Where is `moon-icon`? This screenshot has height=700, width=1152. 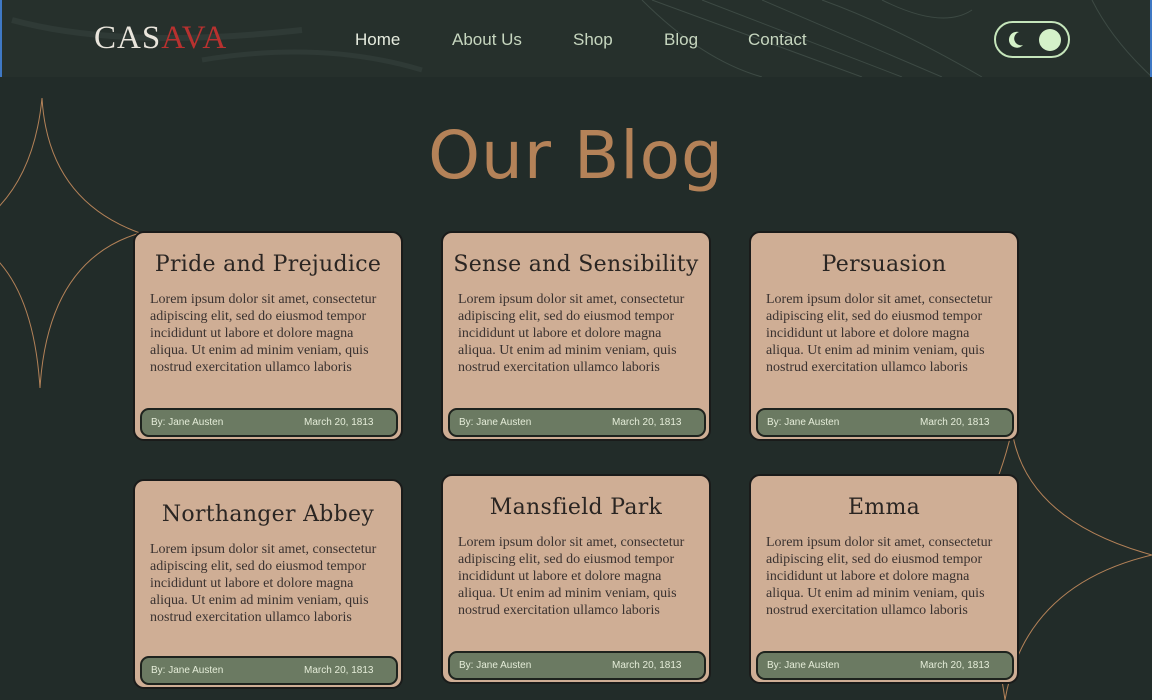 moon-icon is located at coordinates (1015, 39).